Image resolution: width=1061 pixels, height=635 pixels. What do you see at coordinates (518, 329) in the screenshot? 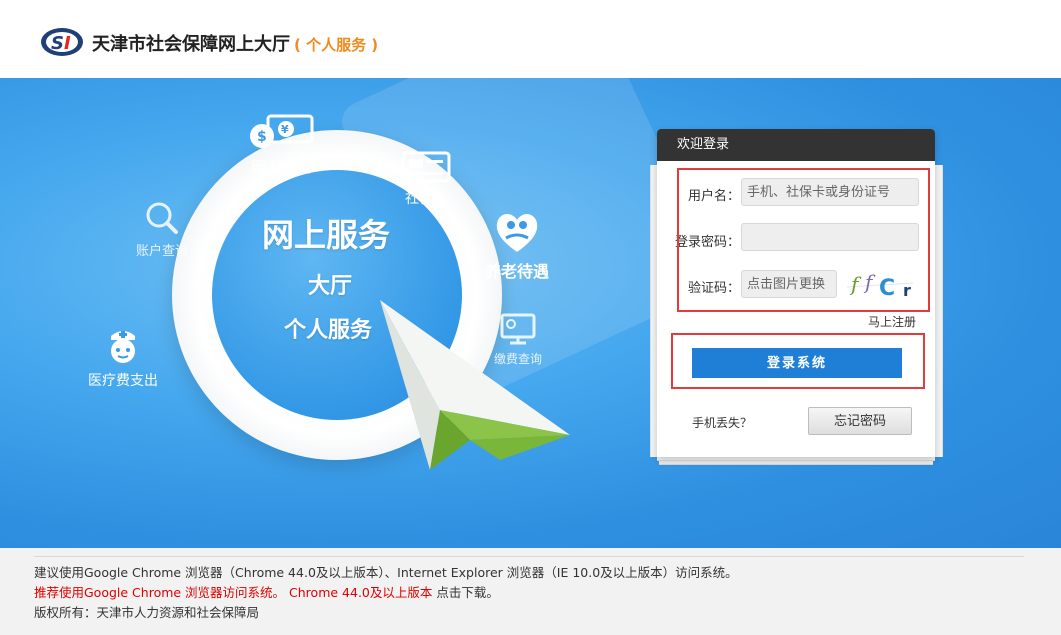
I see `monitor-icon` at bounding box center [518, 329].